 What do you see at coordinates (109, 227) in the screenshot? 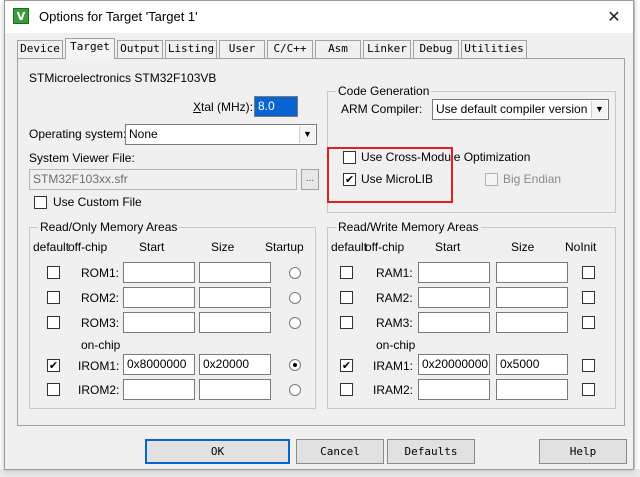
I see `ro-memory-title: Read/Only Memory Areas` at bounding box center [109, 227].